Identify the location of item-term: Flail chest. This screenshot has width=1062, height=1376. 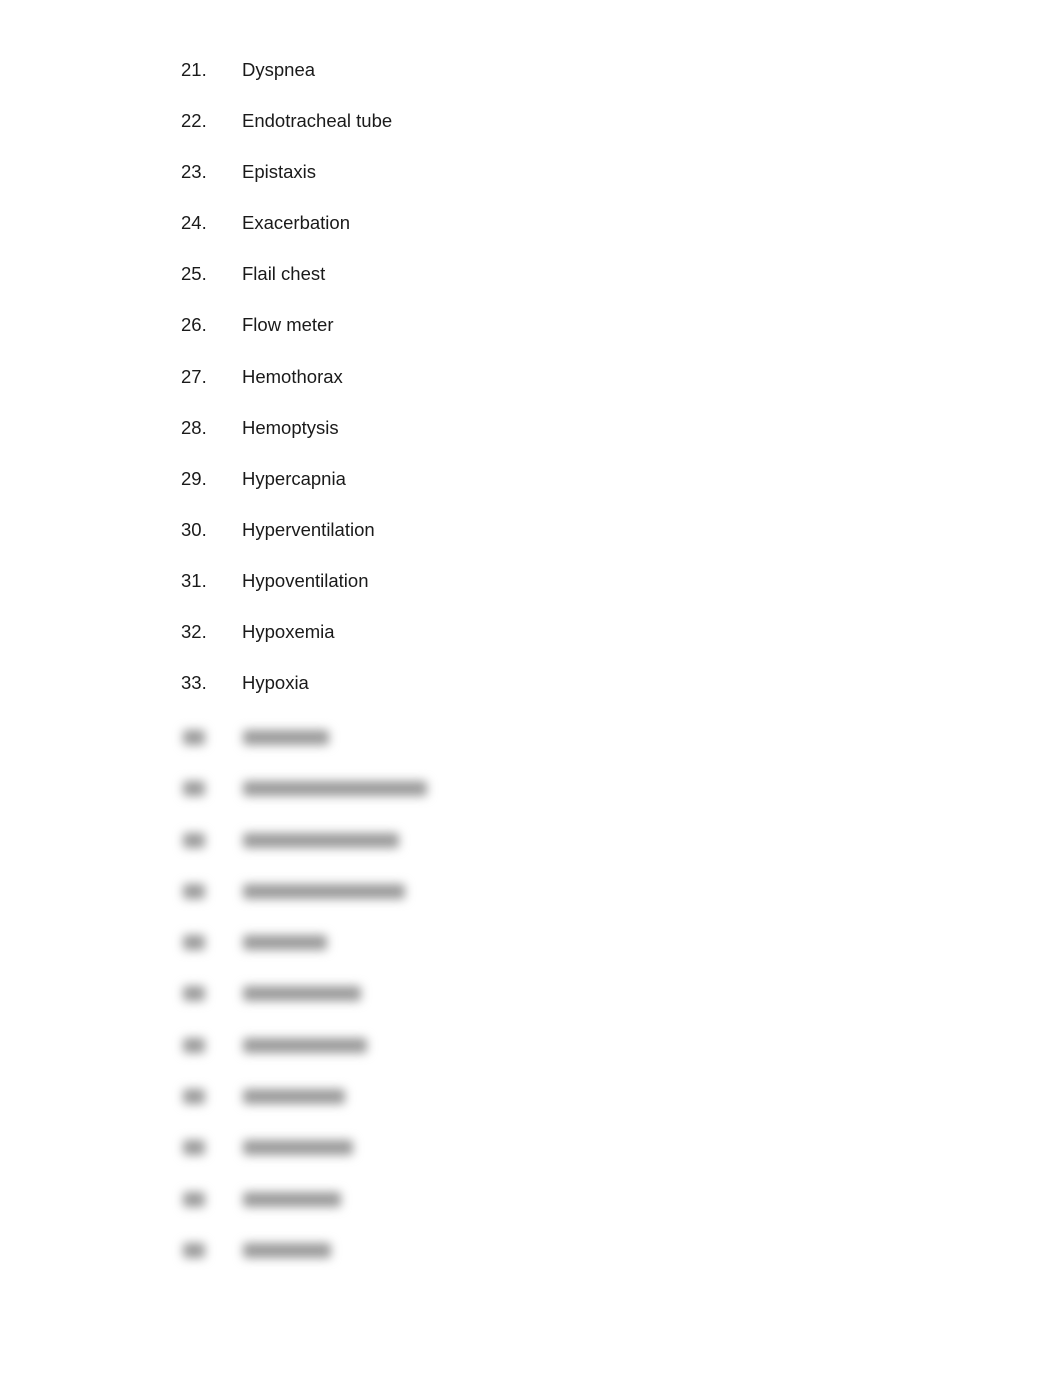
(284, 274).